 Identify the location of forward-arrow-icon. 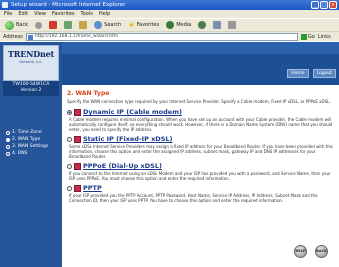
(39, 25).